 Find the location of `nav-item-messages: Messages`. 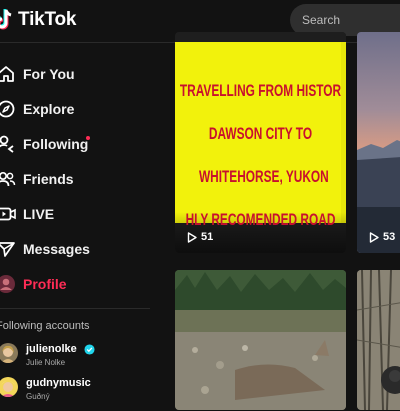

nav-item-messages: Messages is located at coordinates (75, 249).